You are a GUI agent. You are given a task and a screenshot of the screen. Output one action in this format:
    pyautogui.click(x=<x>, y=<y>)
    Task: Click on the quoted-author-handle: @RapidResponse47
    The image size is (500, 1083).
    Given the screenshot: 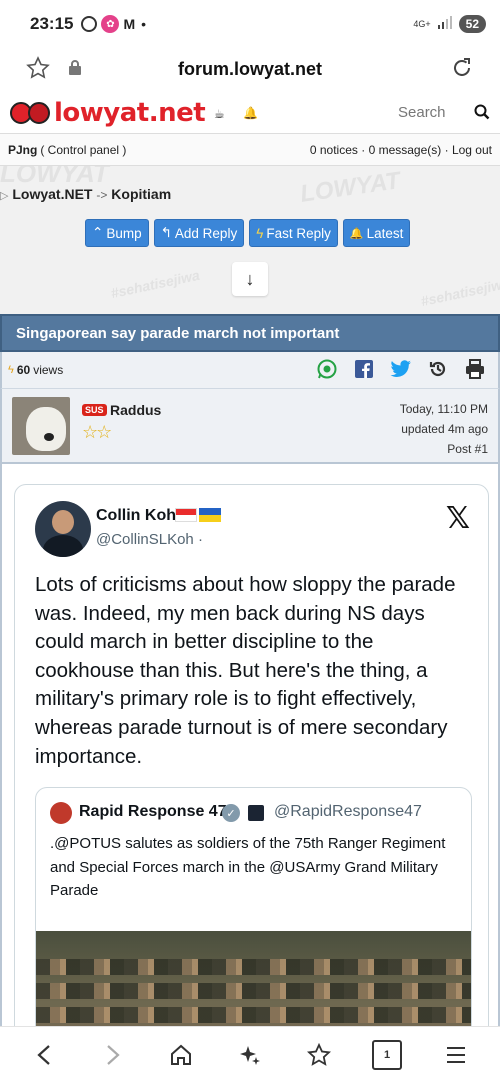 What is the action you would take?
    pyautogui.click(x=348, y=811)
    